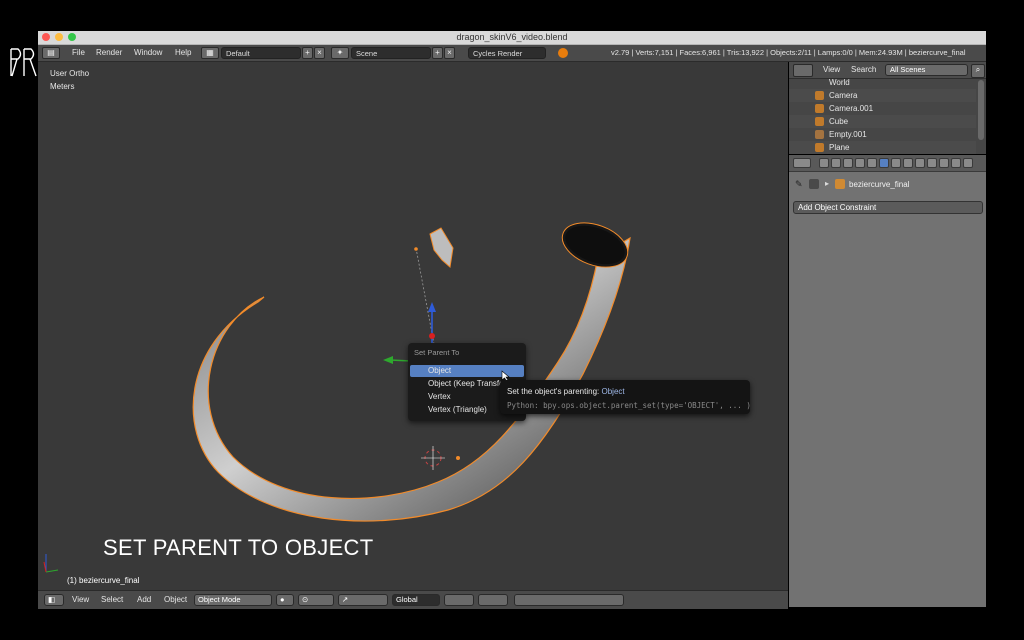 Image resolution: width=1024 pixels, height=640 pixels. Describe the element at coordinates (888, 207) in the screenshot. I see `add-object-constraint-select: Add Object Constraint` at that location.